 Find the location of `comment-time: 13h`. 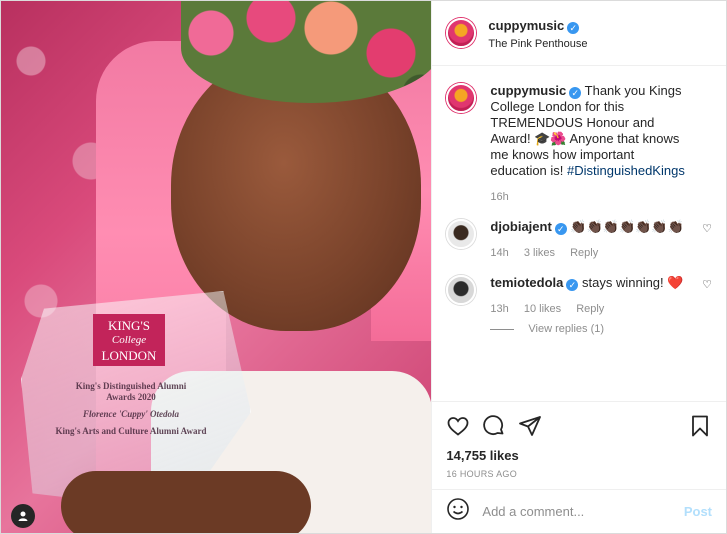

comment-time: 13h is located at coordinates (499, 309).